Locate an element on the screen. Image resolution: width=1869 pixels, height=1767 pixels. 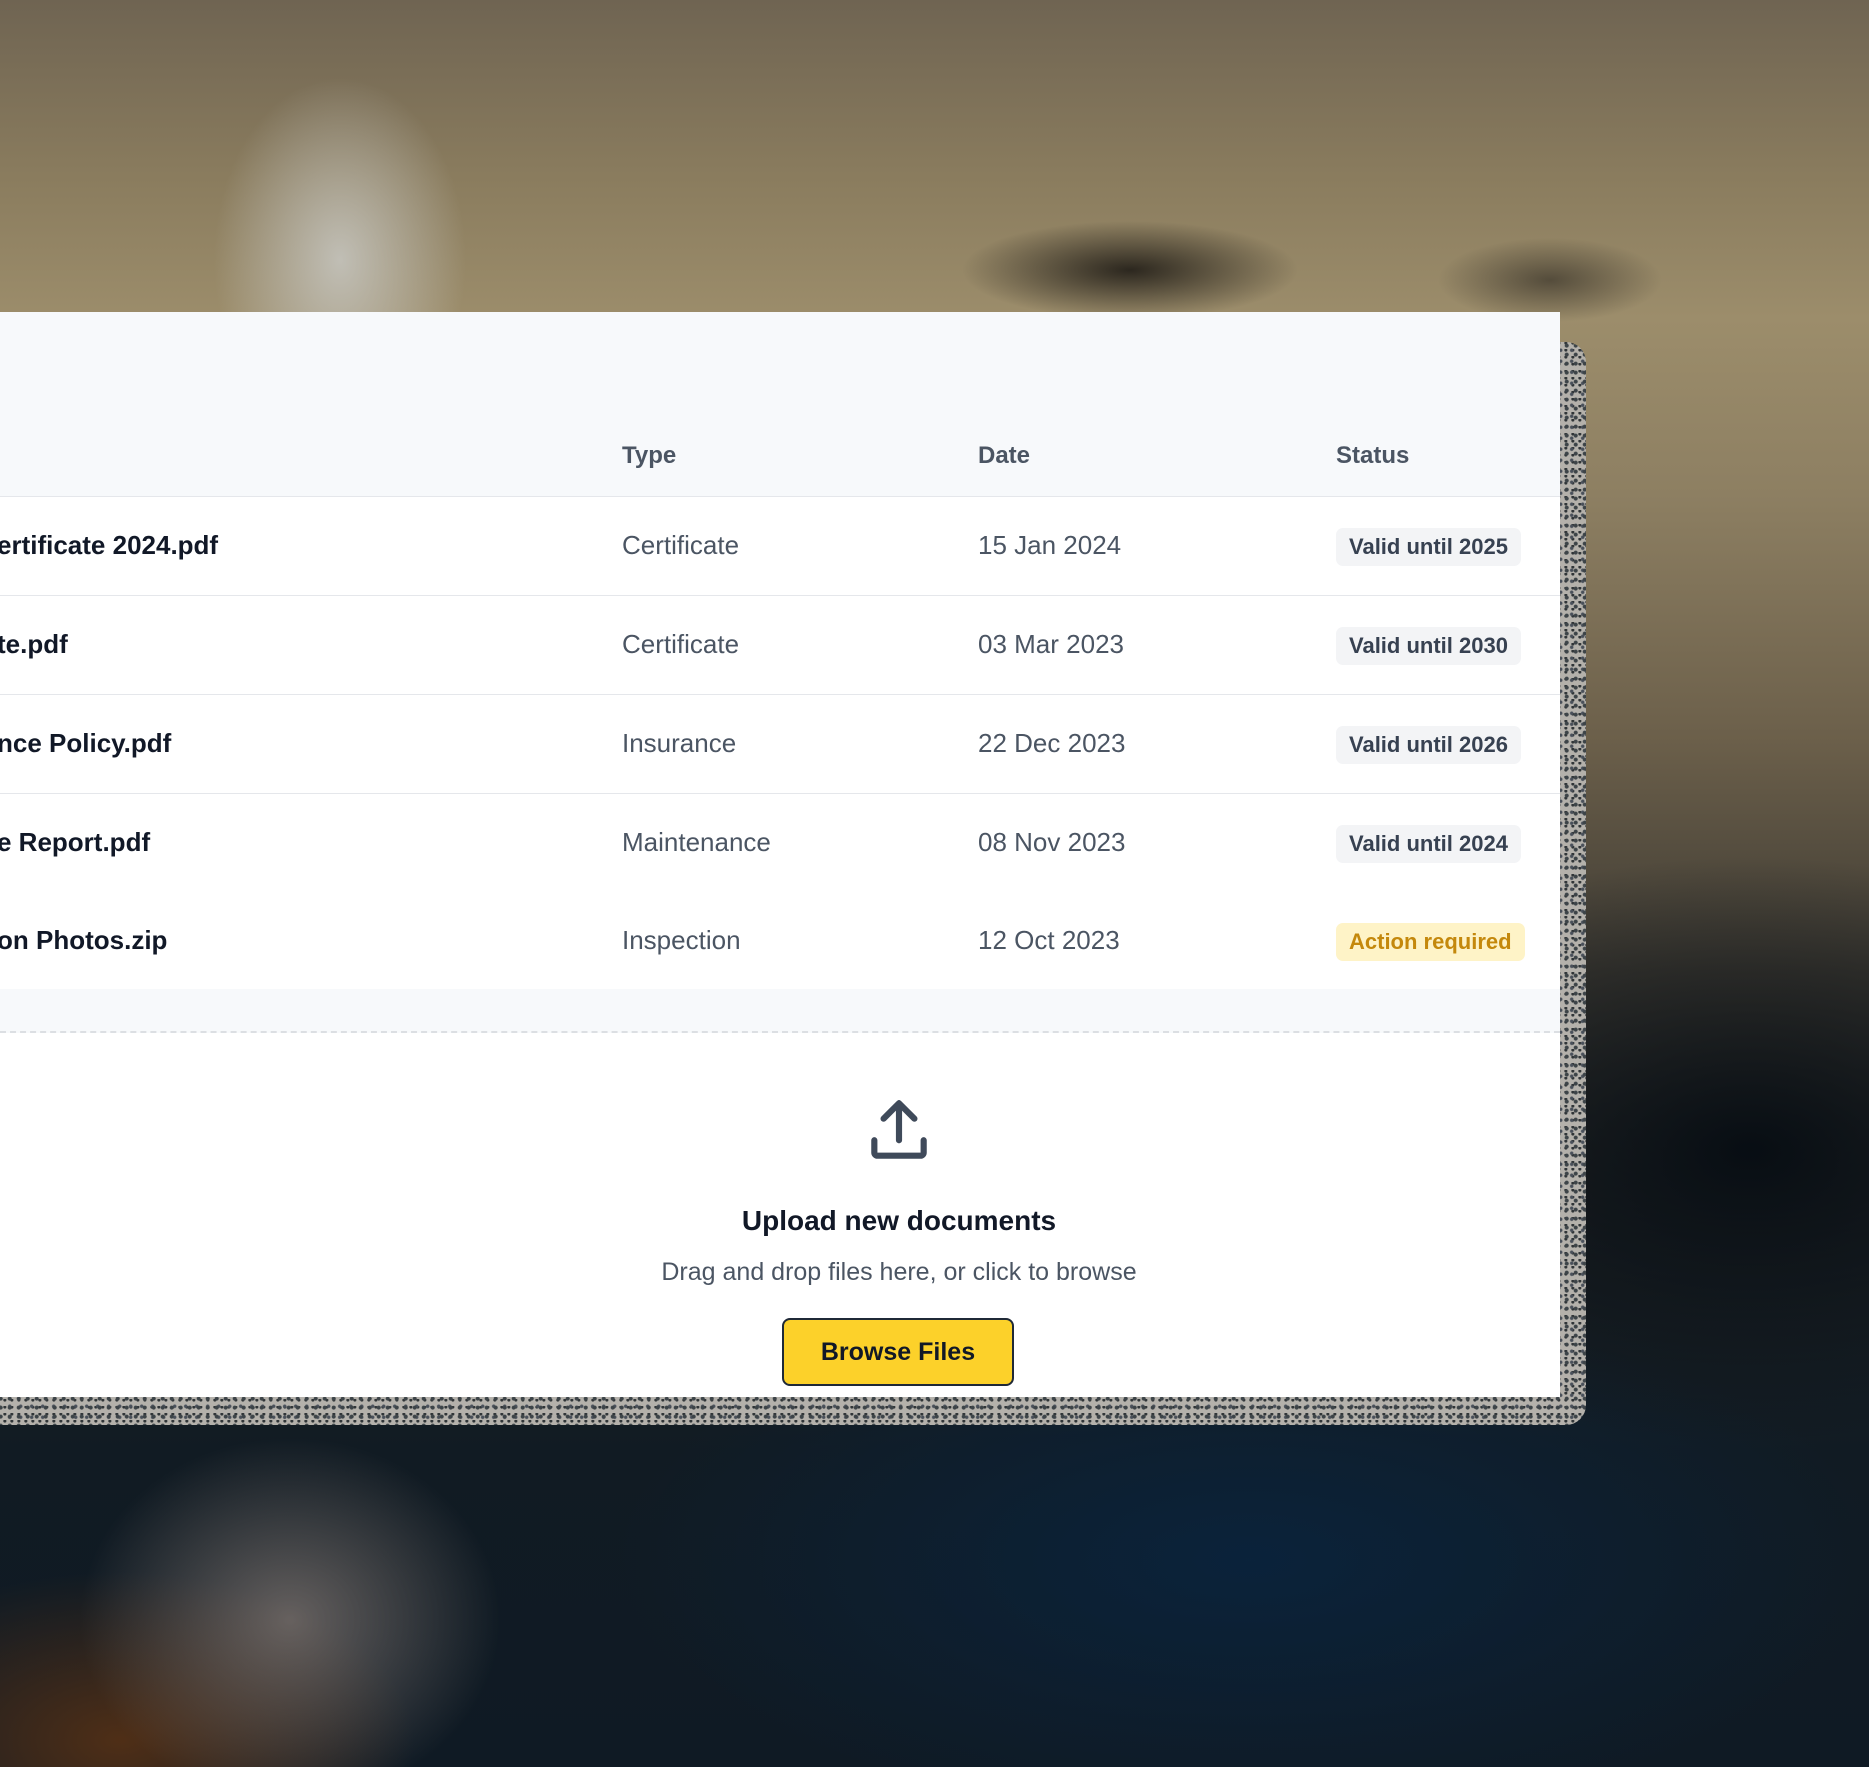
status-badge: Valid until 2025 is located at coordinates (1428, 547).